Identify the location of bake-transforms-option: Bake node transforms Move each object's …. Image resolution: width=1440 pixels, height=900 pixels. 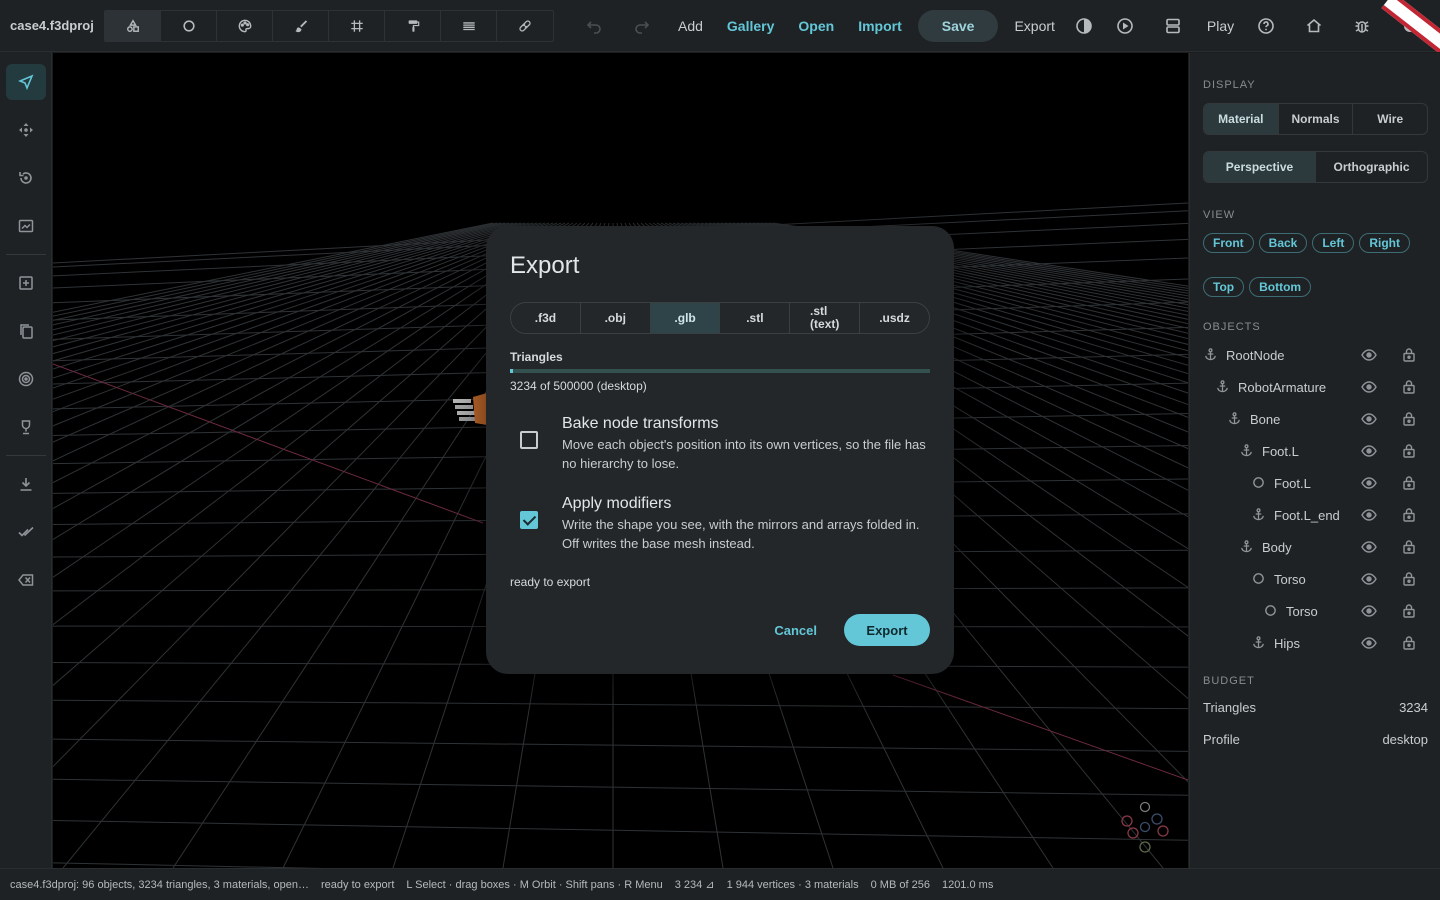
(720, 444).